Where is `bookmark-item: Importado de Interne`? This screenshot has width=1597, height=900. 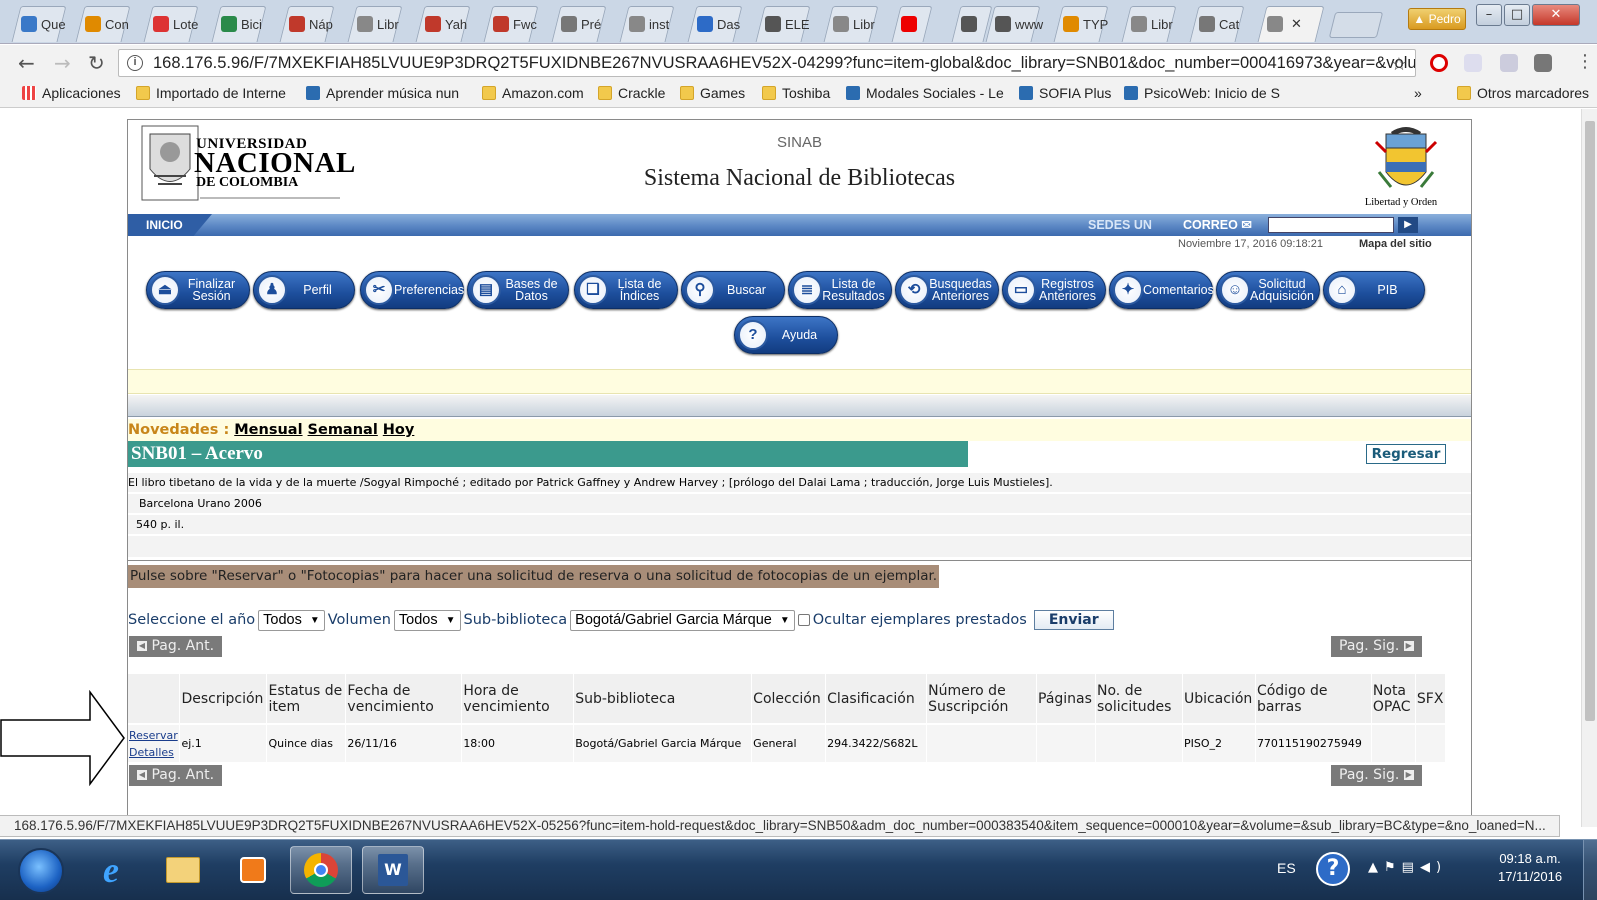
bookmark-item: Importado de Interne is located at coordinates (211, 93).